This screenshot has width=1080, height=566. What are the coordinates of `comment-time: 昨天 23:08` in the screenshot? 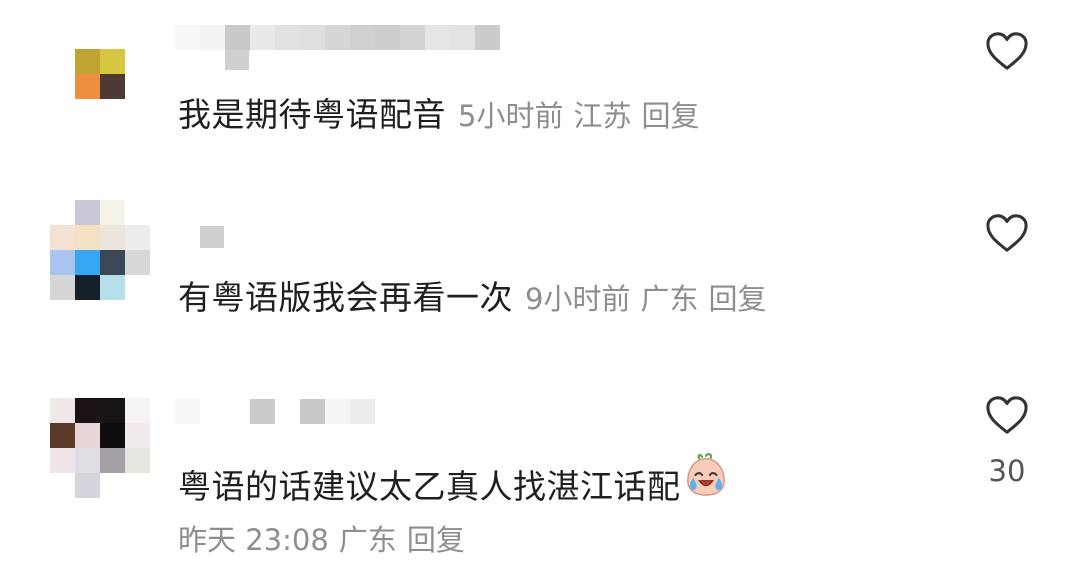 It's located at (253, 540).